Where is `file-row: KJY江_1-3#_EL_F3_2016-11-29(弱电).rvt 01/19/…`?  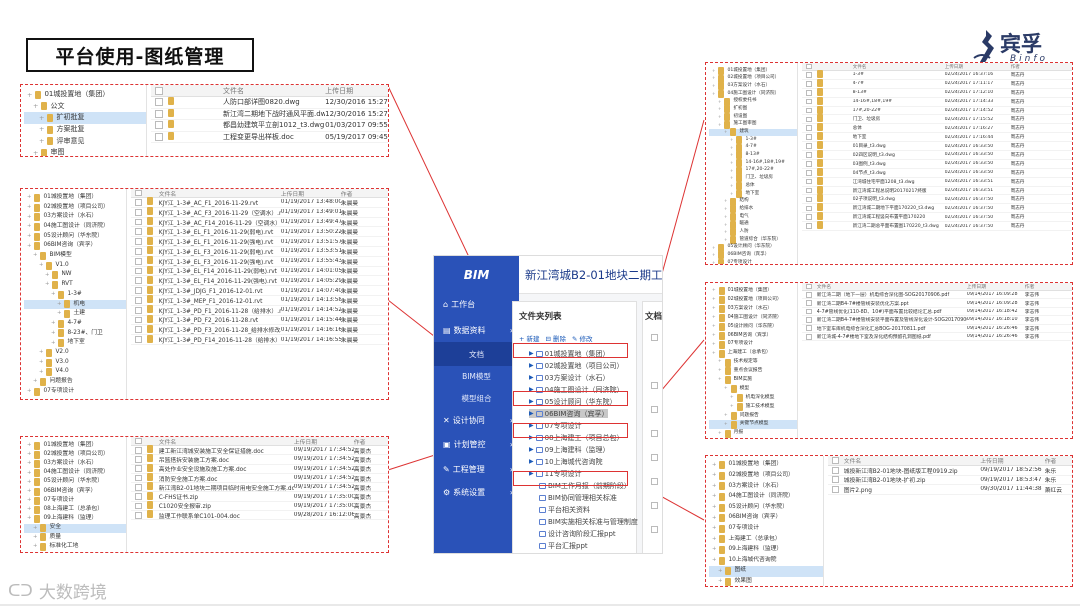
file-row: KJY江_1-3#_EL_F3_2016-11-29(弱电).rvt 01/19/… is located at coordinates (259, 251).